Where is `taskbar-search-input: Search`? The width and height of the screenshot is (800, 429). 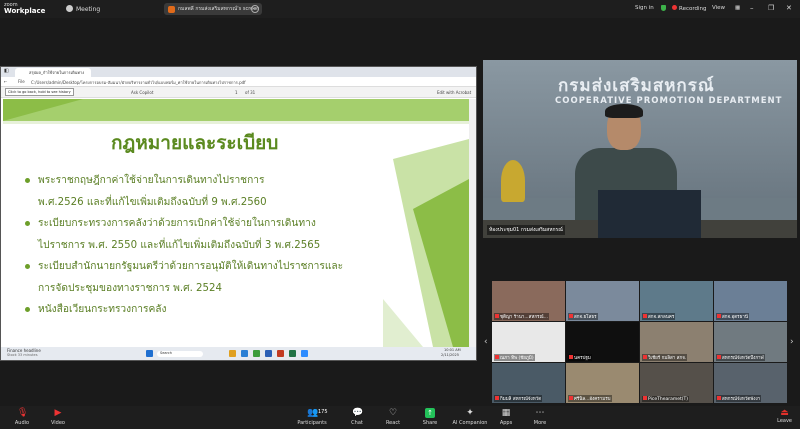
taskbar-search-input: Search is located at coordinates (180, 354).